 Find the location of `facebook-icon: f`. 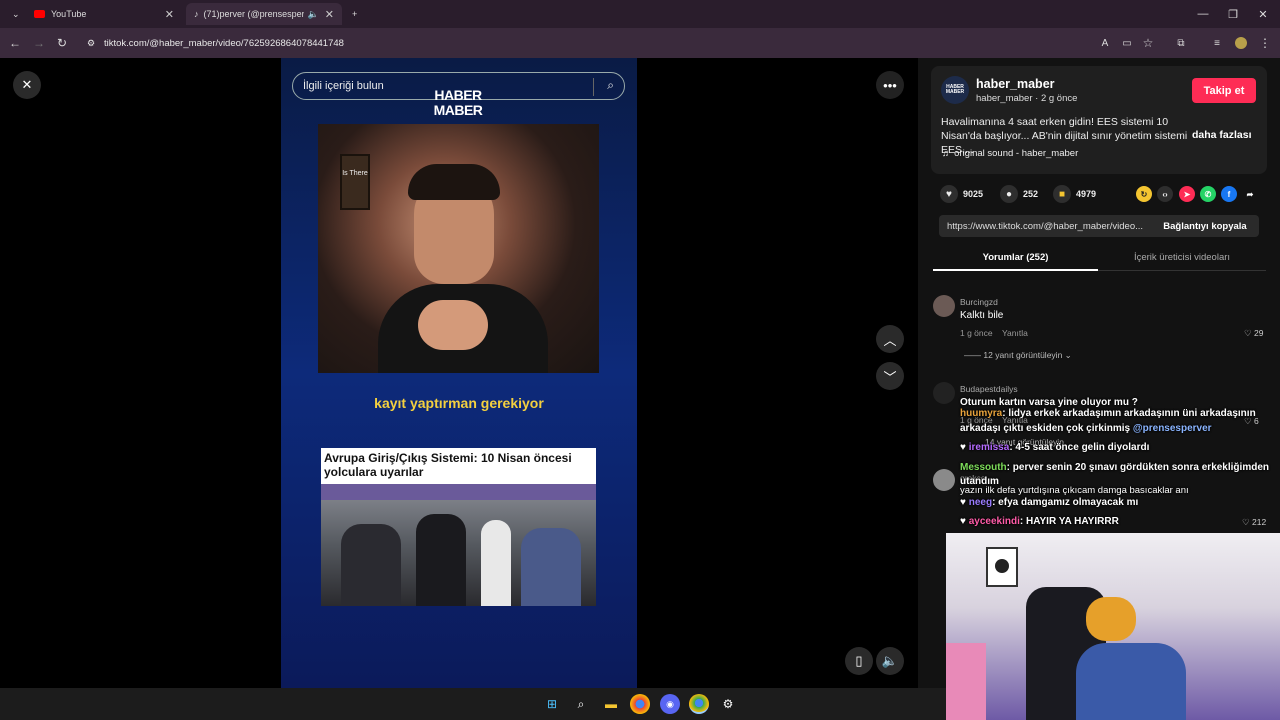

facebook-icon: f is located at coordinates (1229, 194).